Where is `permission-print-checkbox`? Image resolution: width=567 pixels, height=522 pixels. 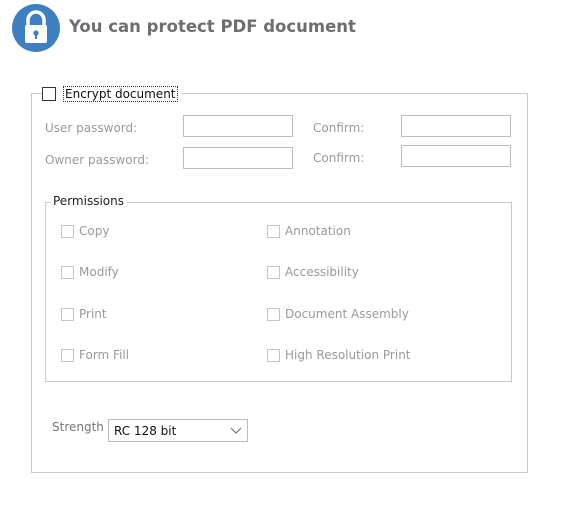 permission-print-checkbox is located at coordinates (67, 314).